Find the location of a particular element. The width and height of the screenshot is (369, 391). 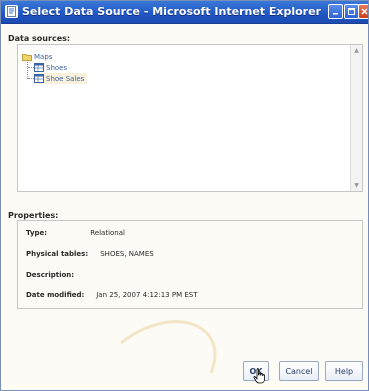

cancel-button: Cancel is located at coordinates (299, 371).